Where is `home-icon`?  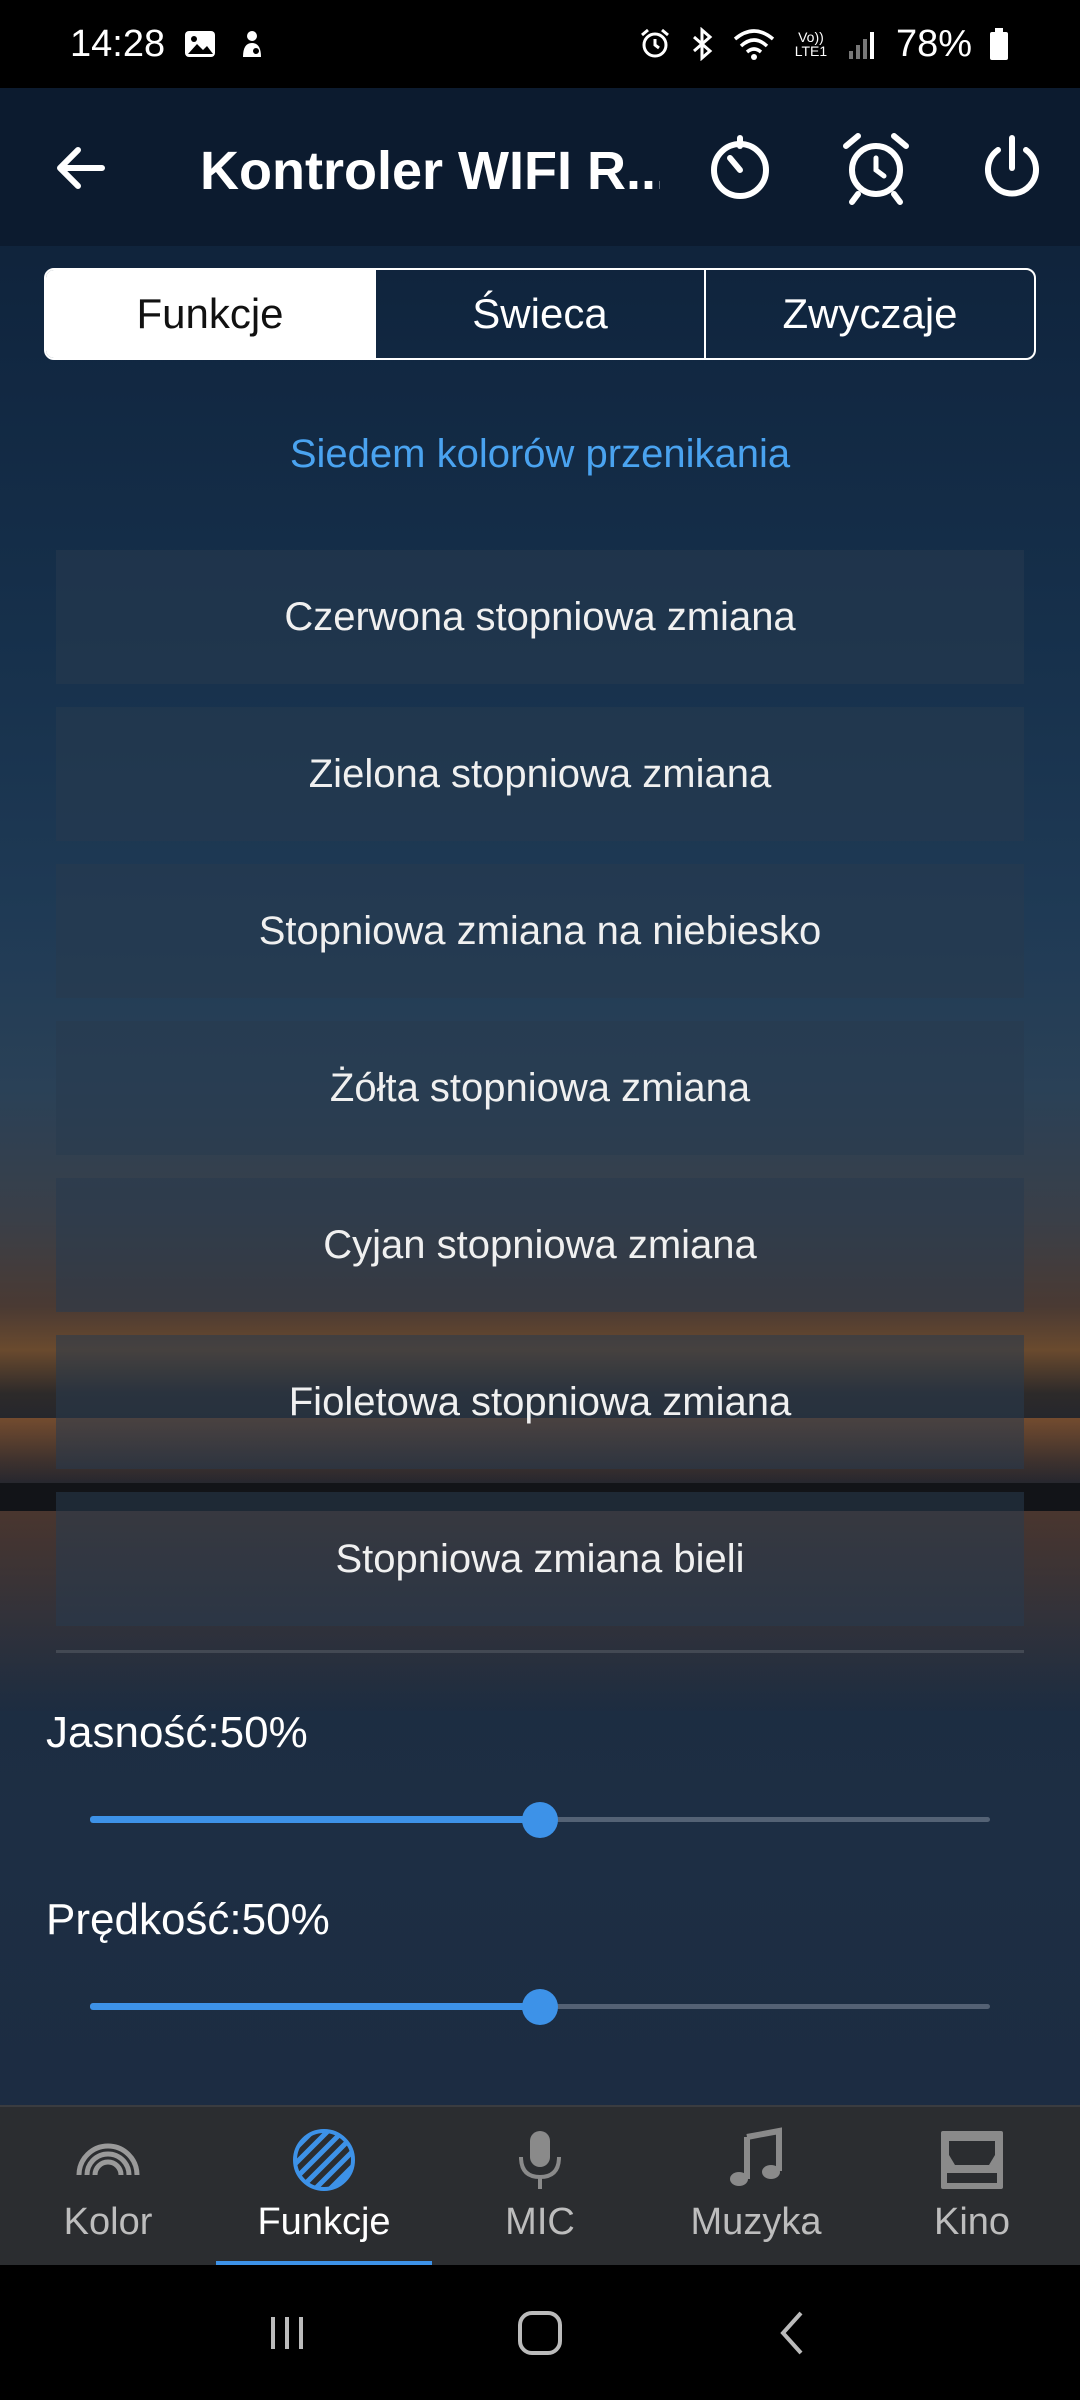
home-icon is located at coordinates (540, 2333).